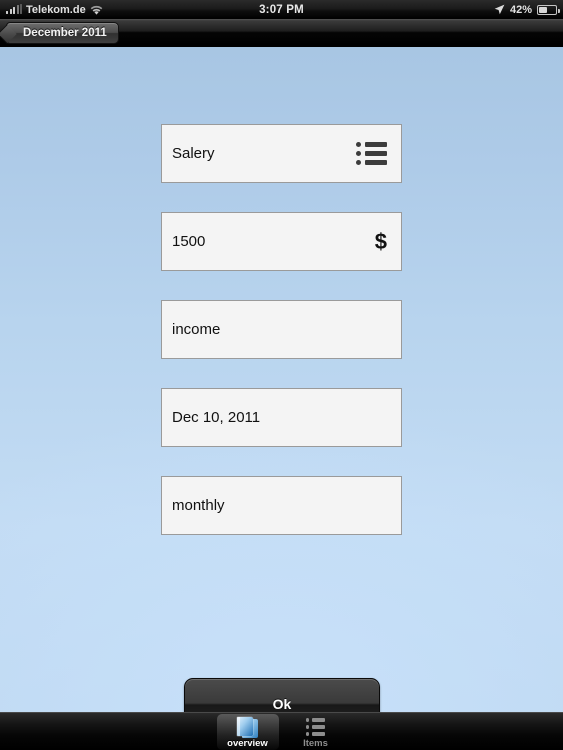 Image resolution: width=563 pixels, height=750 pixels. I want to click on currency-symbol-label: $, so click(380, 241).